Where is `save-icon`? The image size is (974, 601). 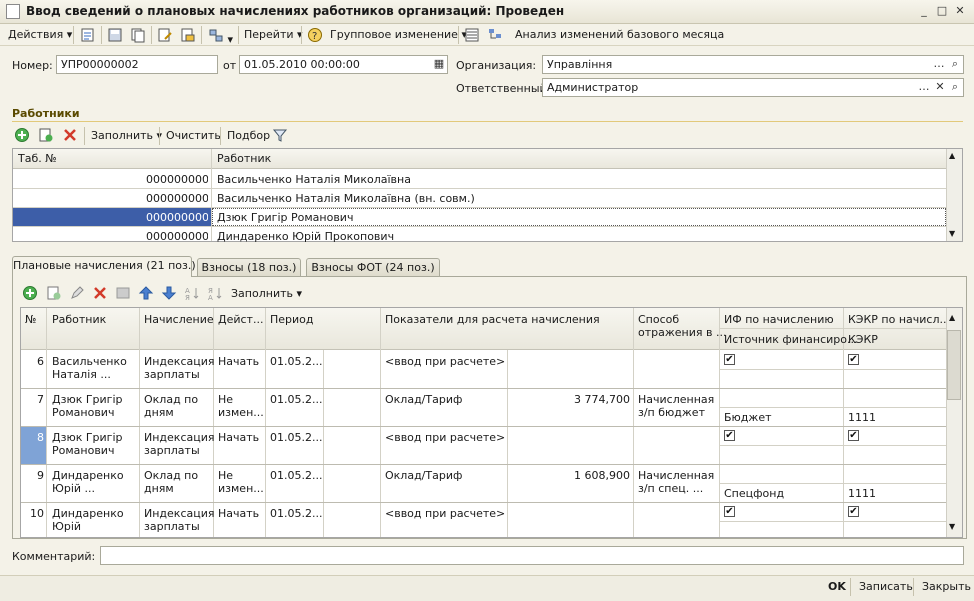
save-icon is located at coordinates (115, 35).